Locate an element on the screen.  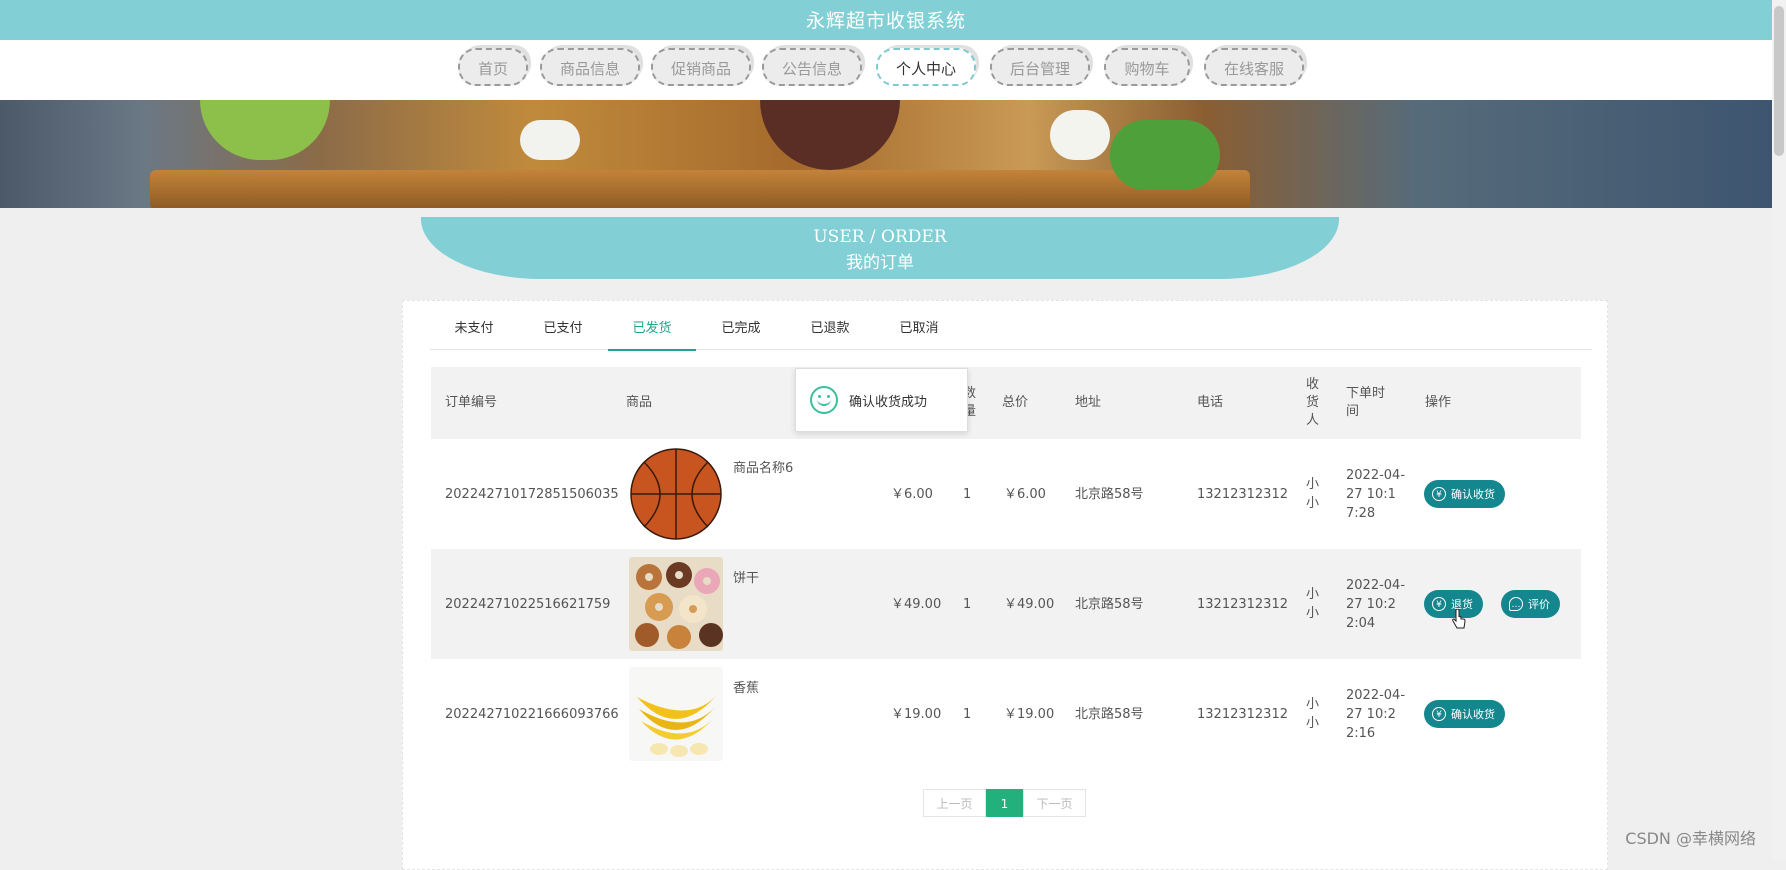
table-header: 订单编号 商品 数量 总价 地址 电话 收货人 下单时间 操作 is located at coordinates (1006, 403).